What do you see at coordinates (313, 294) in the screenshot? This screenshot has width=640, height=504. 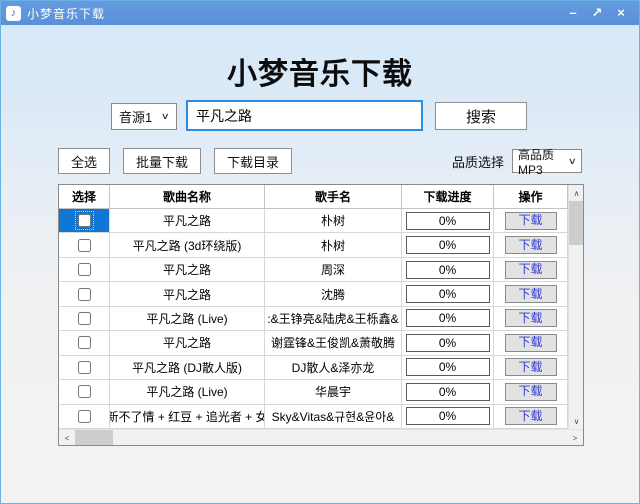 I see `table-row: 平凡之路 沈腾 0% 下载` at bounding box center [313, 294].